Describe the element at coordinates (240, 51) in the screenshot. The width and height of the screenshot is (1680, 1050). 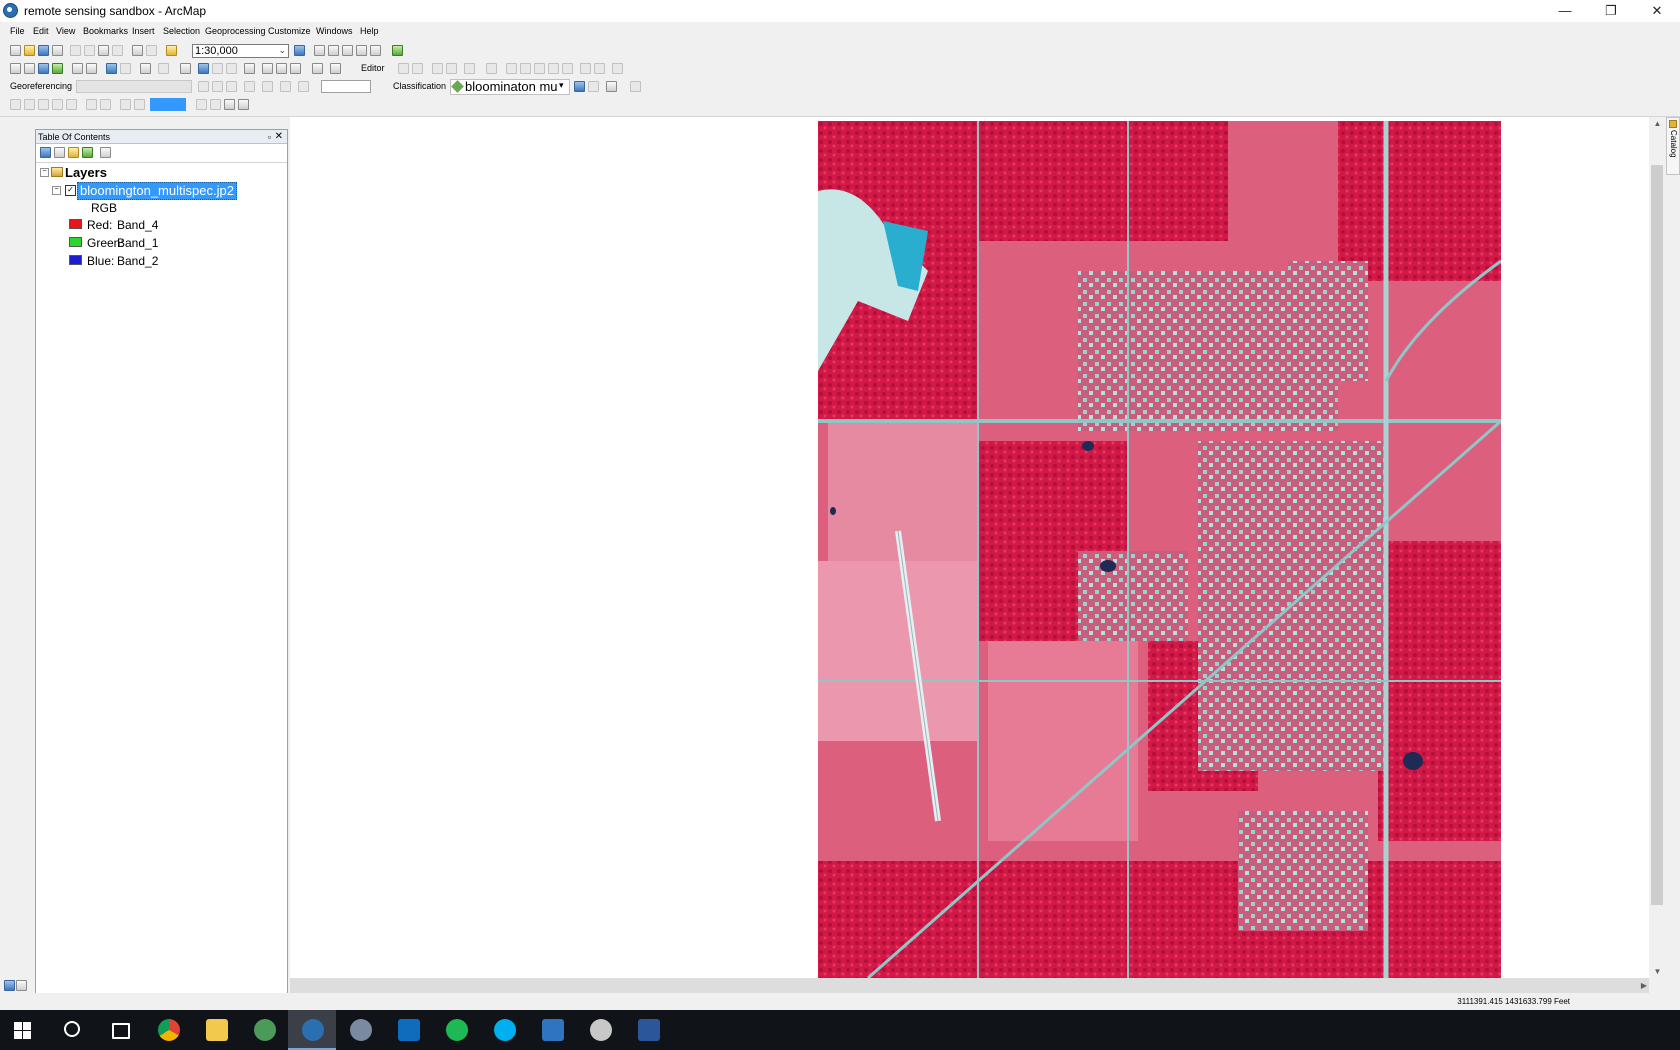
I see `map-scale-combo: 1:30,000 ⌄` at that location.